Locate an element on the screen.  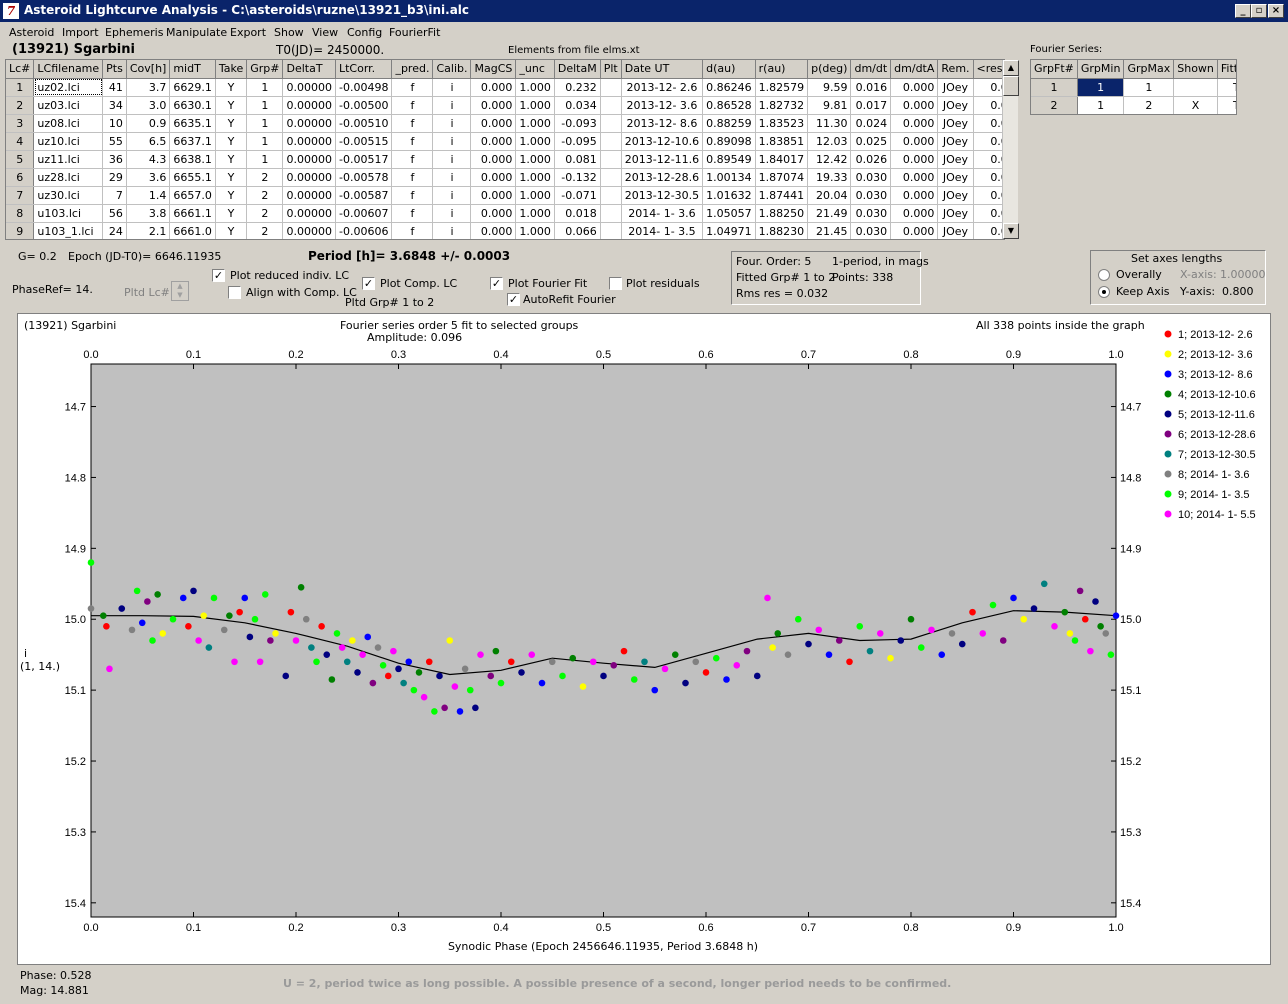
menu-import: Import is located at coordinates (80, 32).